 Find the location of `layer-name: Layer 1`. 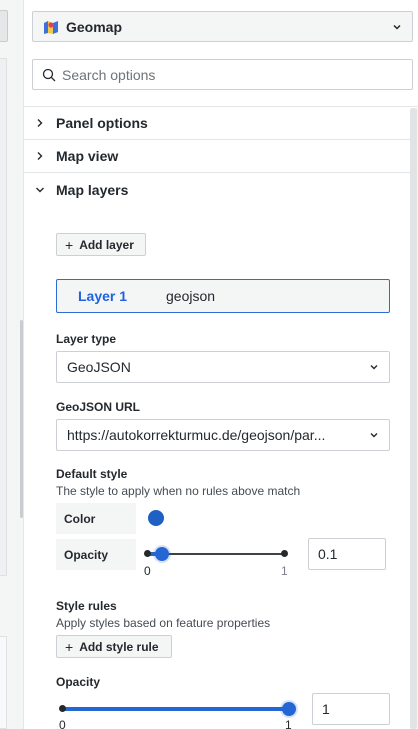

layer-name: Layer 1 is located at coordinates (103, 296).